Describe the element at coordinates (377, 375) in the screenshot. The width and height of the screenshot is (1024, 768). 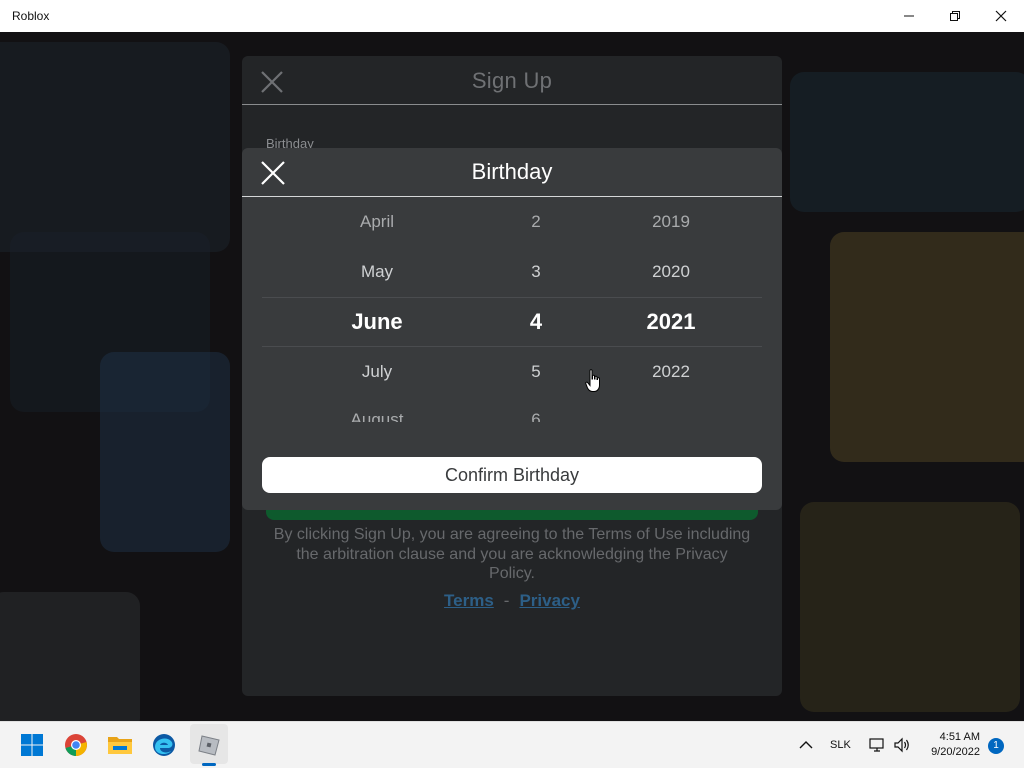
I see `month-option: July` at that location.